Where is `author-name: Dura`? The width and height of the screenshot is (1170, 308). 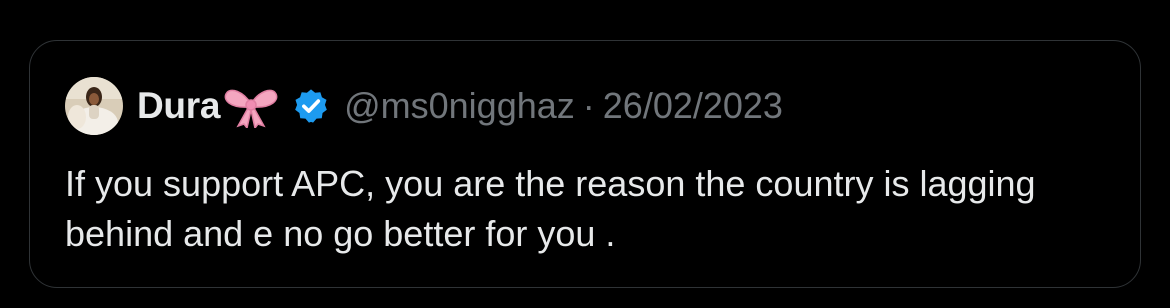 author-name: Dura is located at coordinates (178, 106).